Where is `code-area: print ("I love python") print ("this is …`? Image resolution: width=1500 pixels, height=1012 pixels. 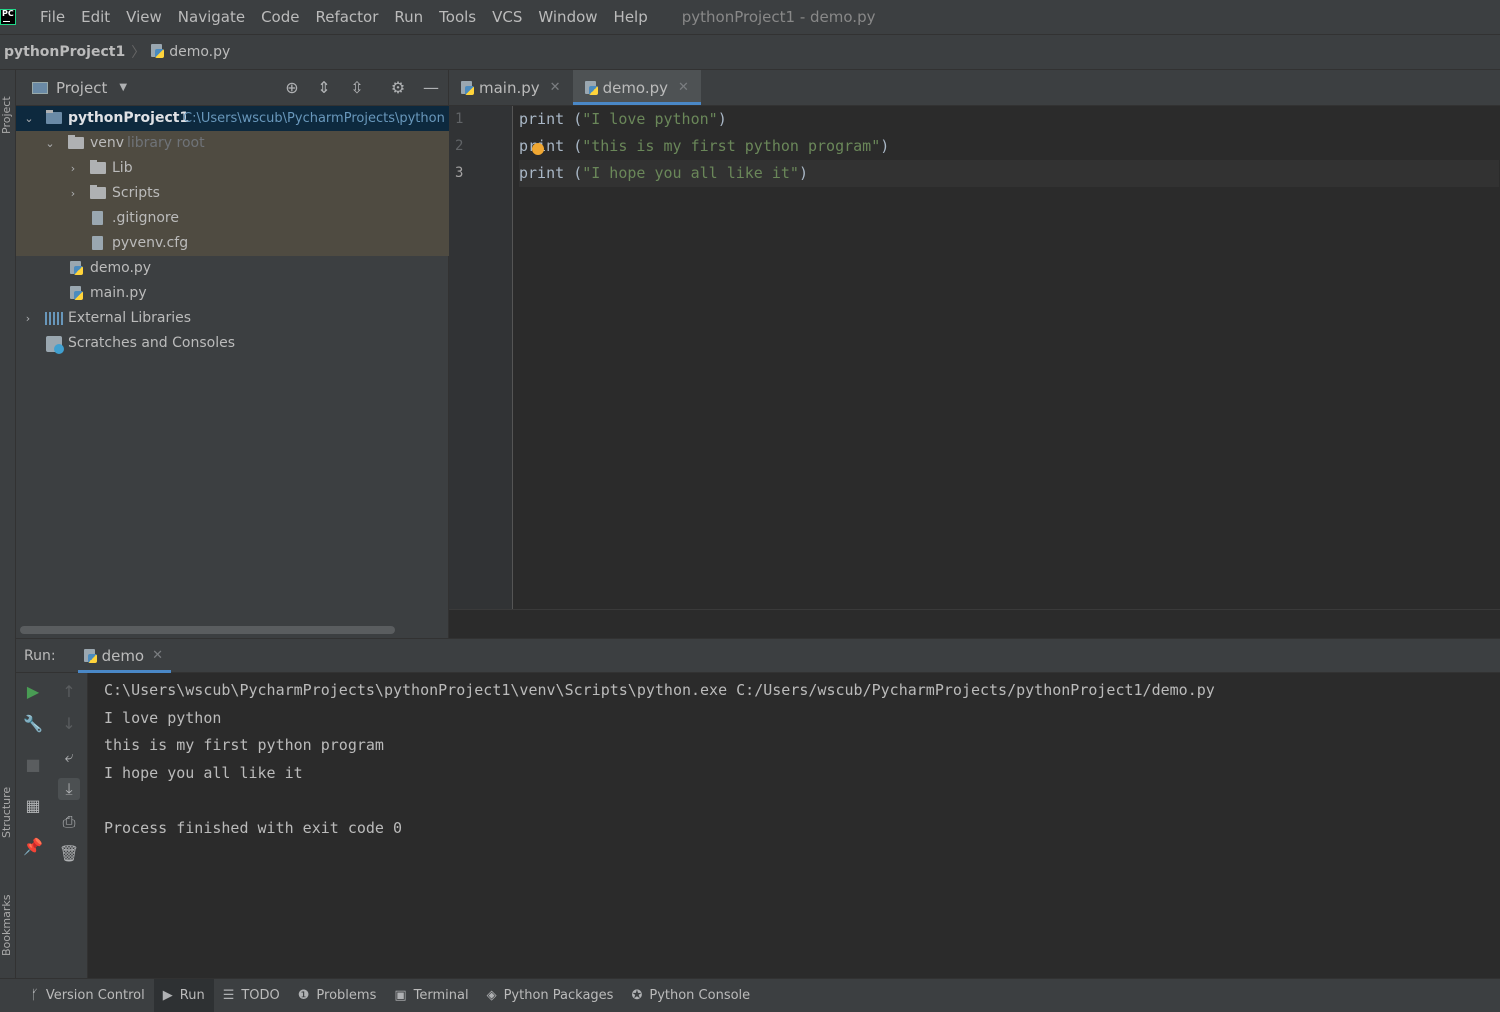 code-area: print ("I love python") print ("this is … is located at coordinates (1009, 146).